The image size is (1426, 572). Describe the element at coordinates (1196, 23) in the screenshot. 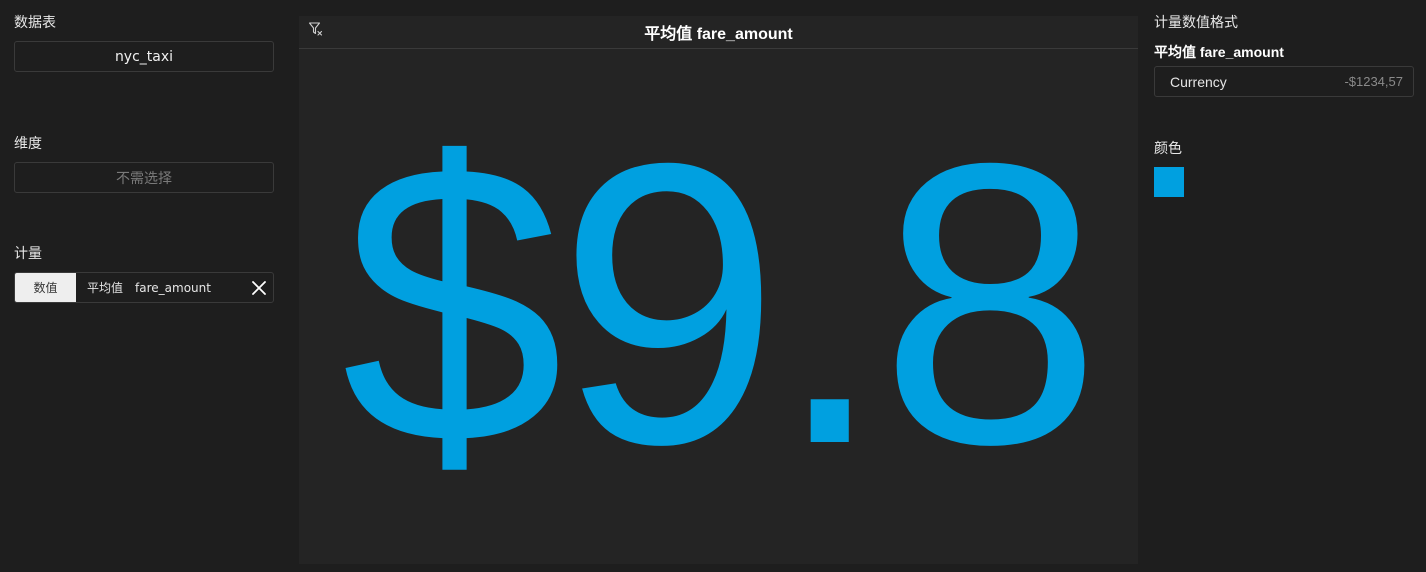

I see `format-section-label: 计量数值格式` at that location.